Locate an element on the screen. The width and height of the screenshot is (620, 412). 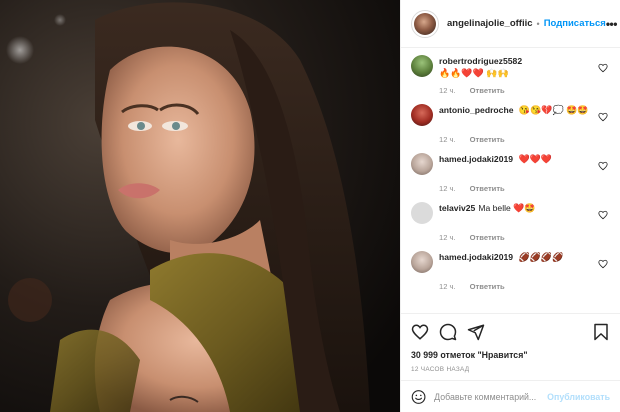
author-username: angelinajolie_offiic is located at coordinates (490, 23).